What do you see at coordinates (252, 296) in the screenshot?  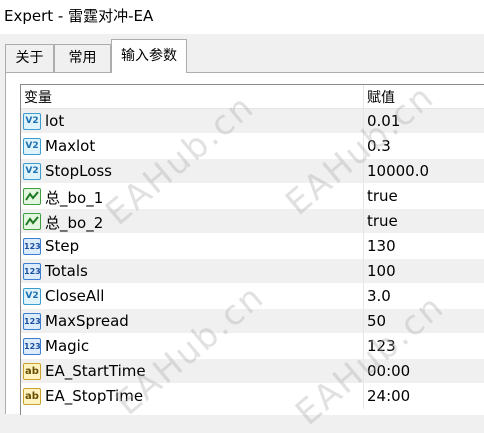 I see `table-row: V2 CloseAll 3.0` at bounding box center [252, 296].